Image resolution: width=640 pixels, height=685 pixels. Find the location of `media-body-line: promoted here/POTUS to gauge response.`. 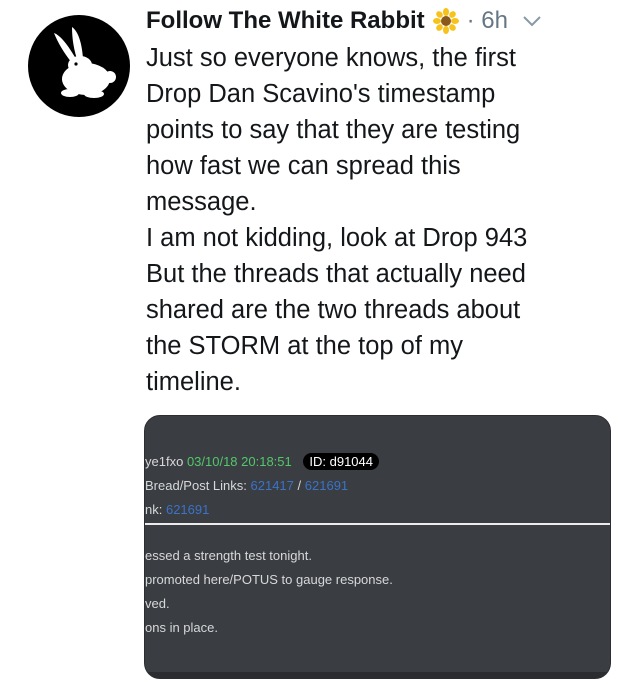

media-body-line: promoted here/POTUS to gauge response. is located at coordinates (269, 579).